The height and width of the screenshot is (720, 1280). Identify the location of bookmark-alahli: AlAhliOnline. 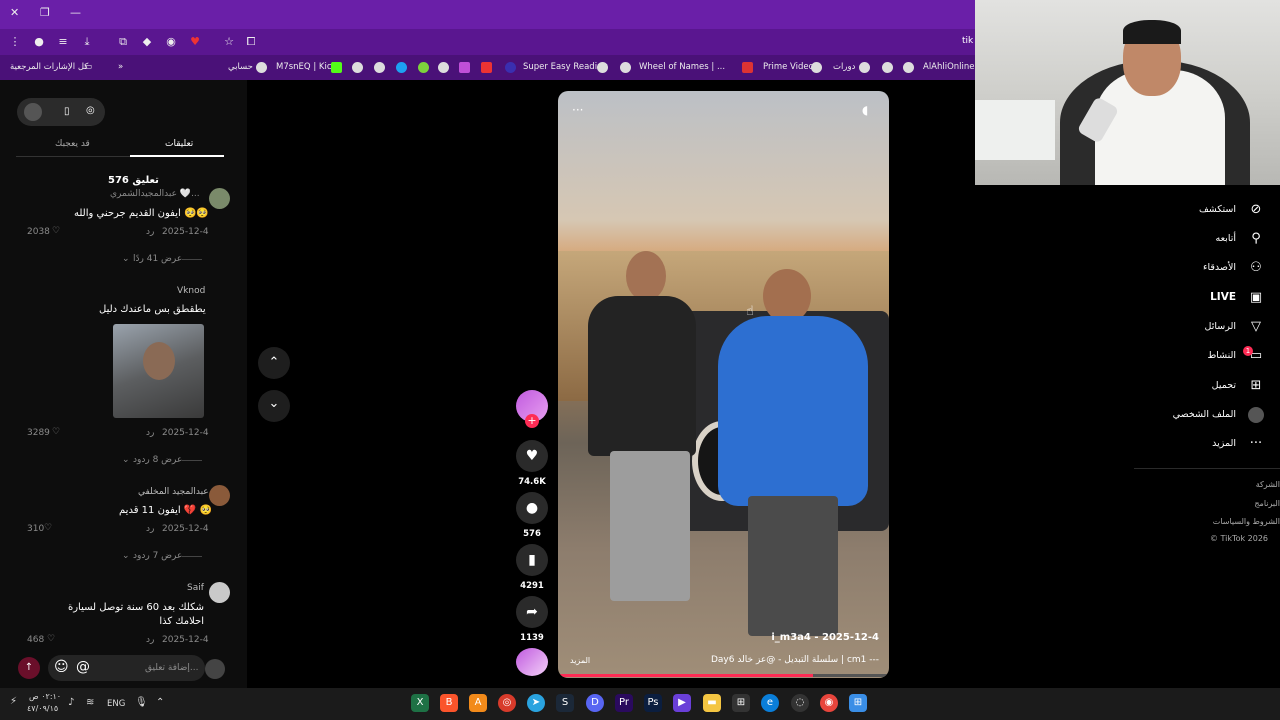
(949, 67).